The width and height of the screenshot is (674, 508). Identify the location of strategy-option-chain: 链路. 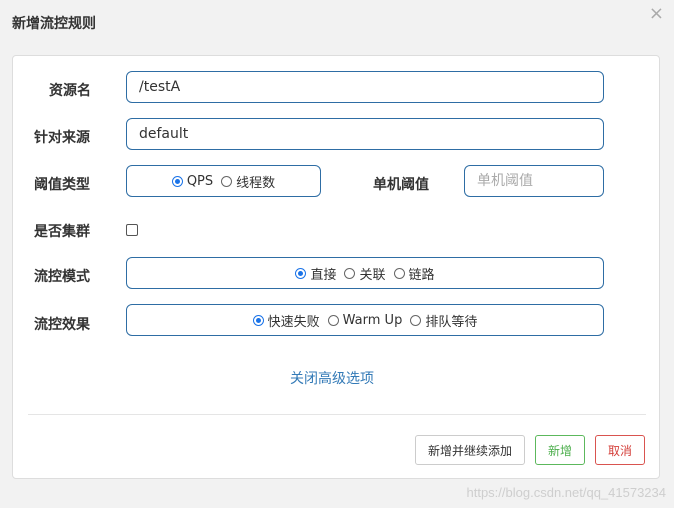
(414, 273).